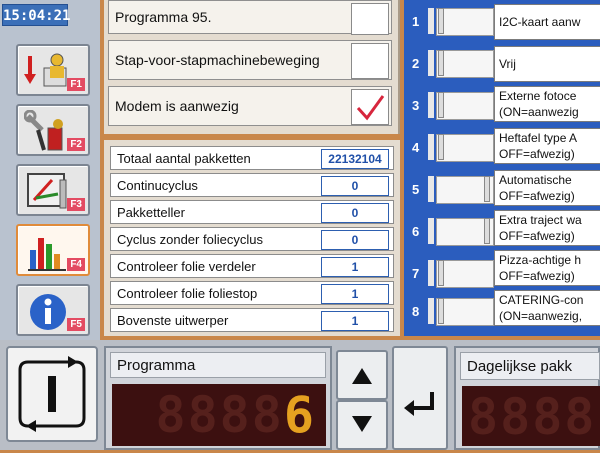 Image resolution: width=600 pixels, height=453 pixels. I want to click on switch-description: Heftafel type A OFF=afwezig), so click(547, 146).